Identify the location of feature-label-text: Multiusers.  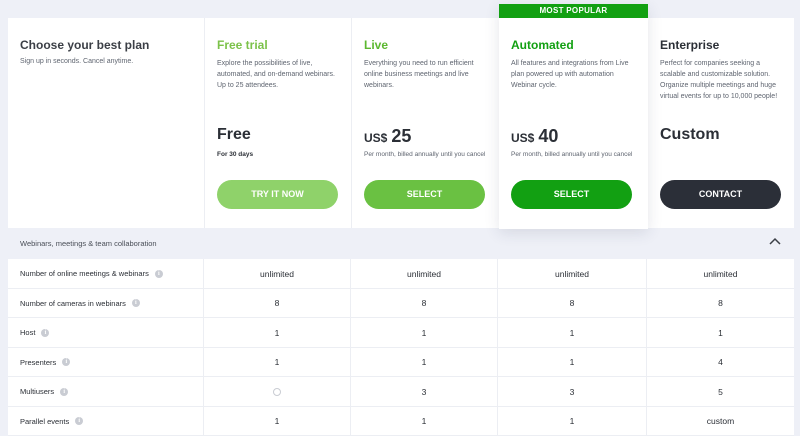
(37, 392).